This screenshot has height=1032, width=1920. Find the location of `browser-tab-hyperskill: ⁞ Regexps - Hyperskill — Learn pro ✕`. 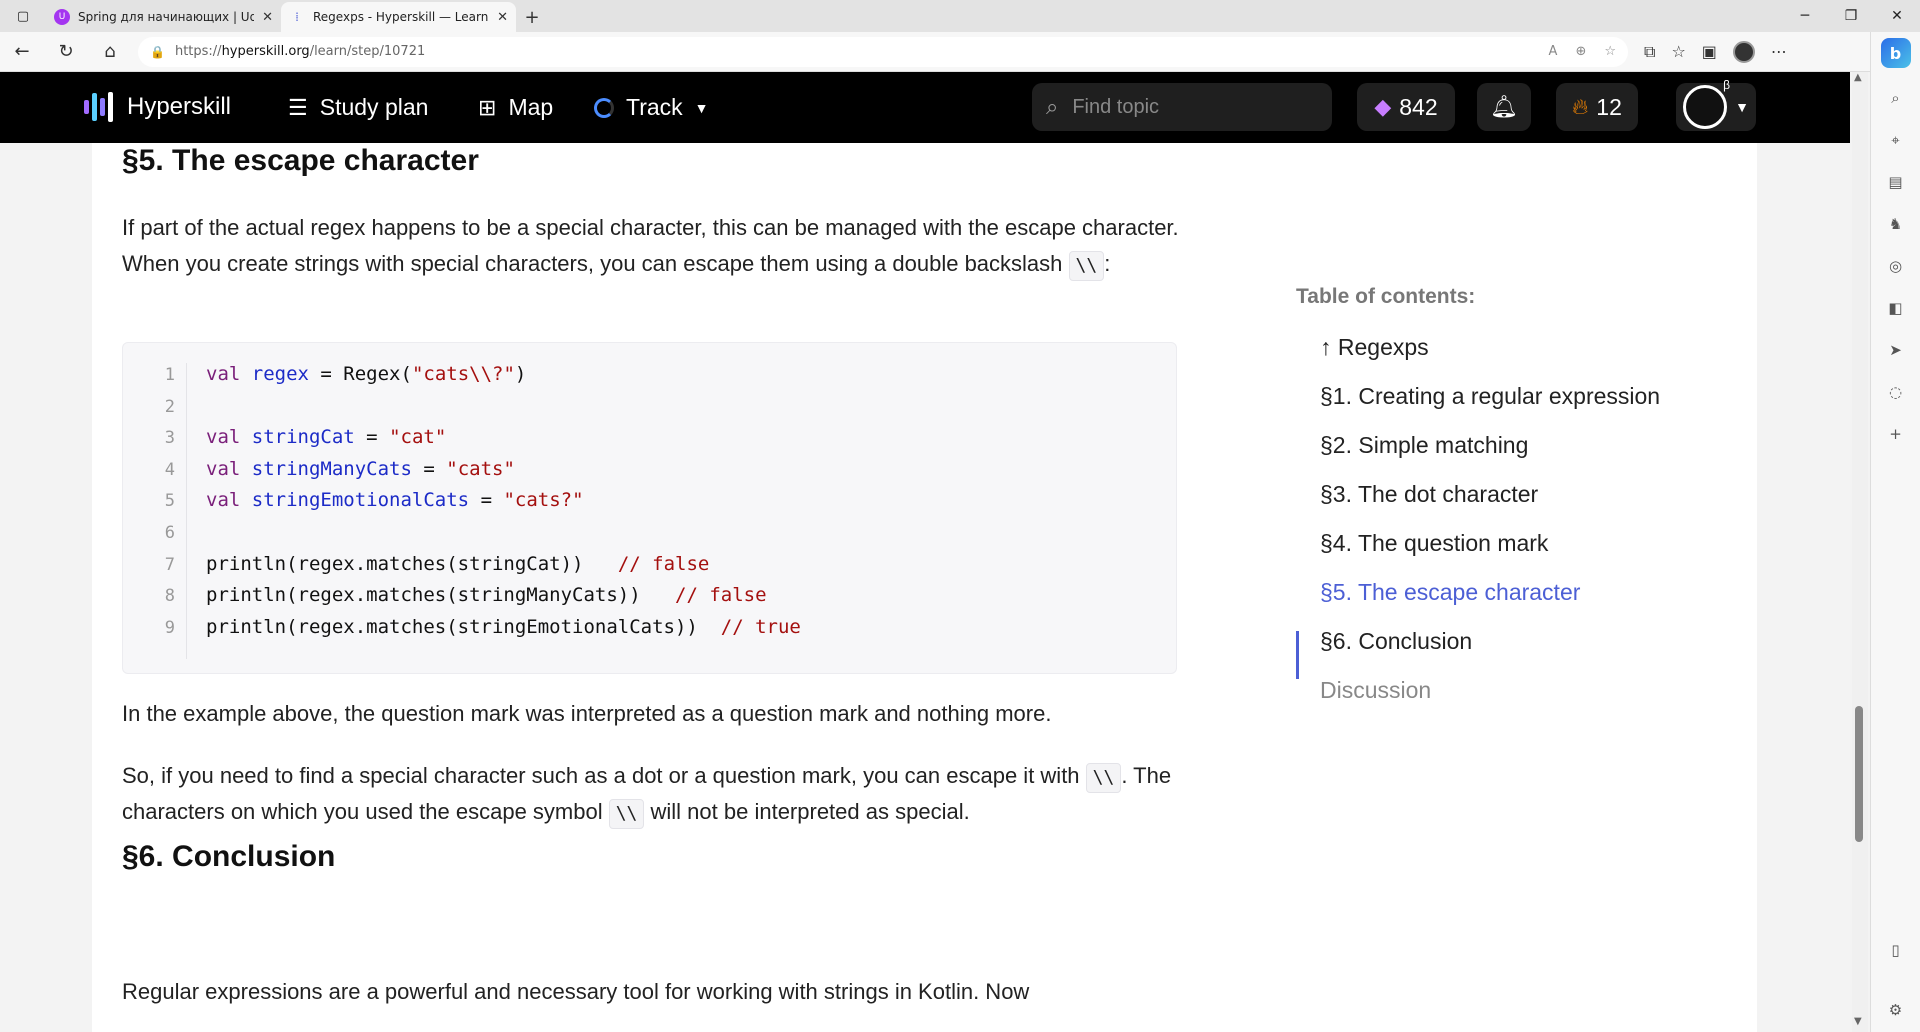

browser-tab-hyperskill: ⁞ Regexps - Hyperskill — Learn pro ✕ is located at coordinates (398, 17).